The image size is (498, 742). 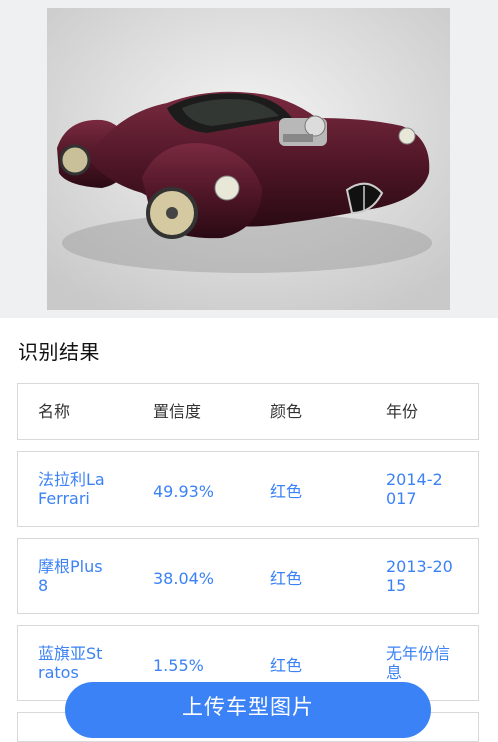 What do you see at coordinates (248, 576) in the screenshot?
I see `table-row: 摩根Plus 8 38.04% 红色 2013-20 15` at bounding box center [248, 576].